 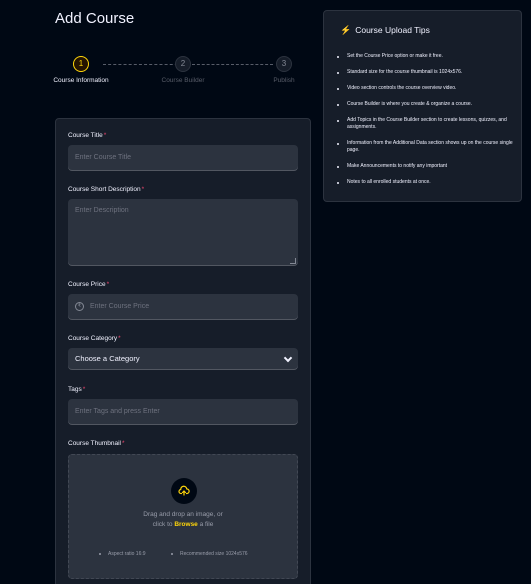 What do you see at coordinates (81, 64) in the screenshot?
I see `step-number: 1` at bounding box center [81, 64].